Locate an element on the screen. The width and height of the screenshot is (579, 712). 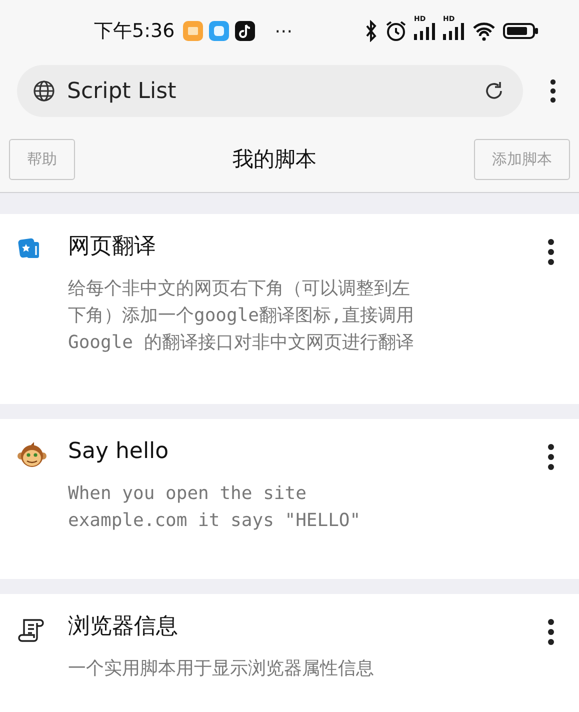
help-button: 帮助 is located at coordinates (42, 159).